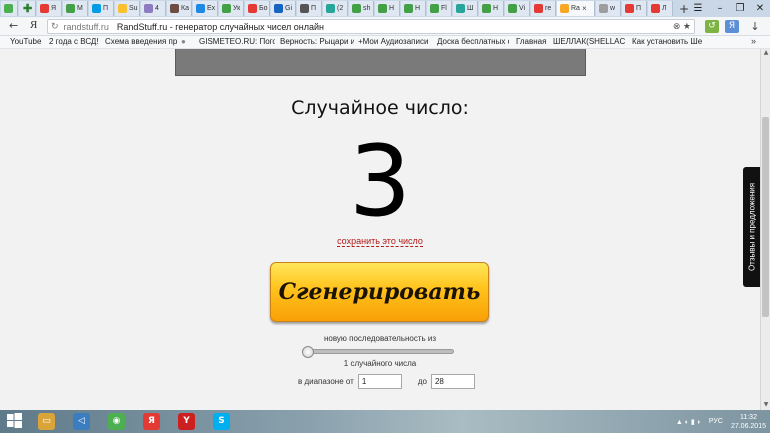 Image resolution: width=770 pixels, height=433 pixels. I want to click on tab-label: Н, so click(392, 8).